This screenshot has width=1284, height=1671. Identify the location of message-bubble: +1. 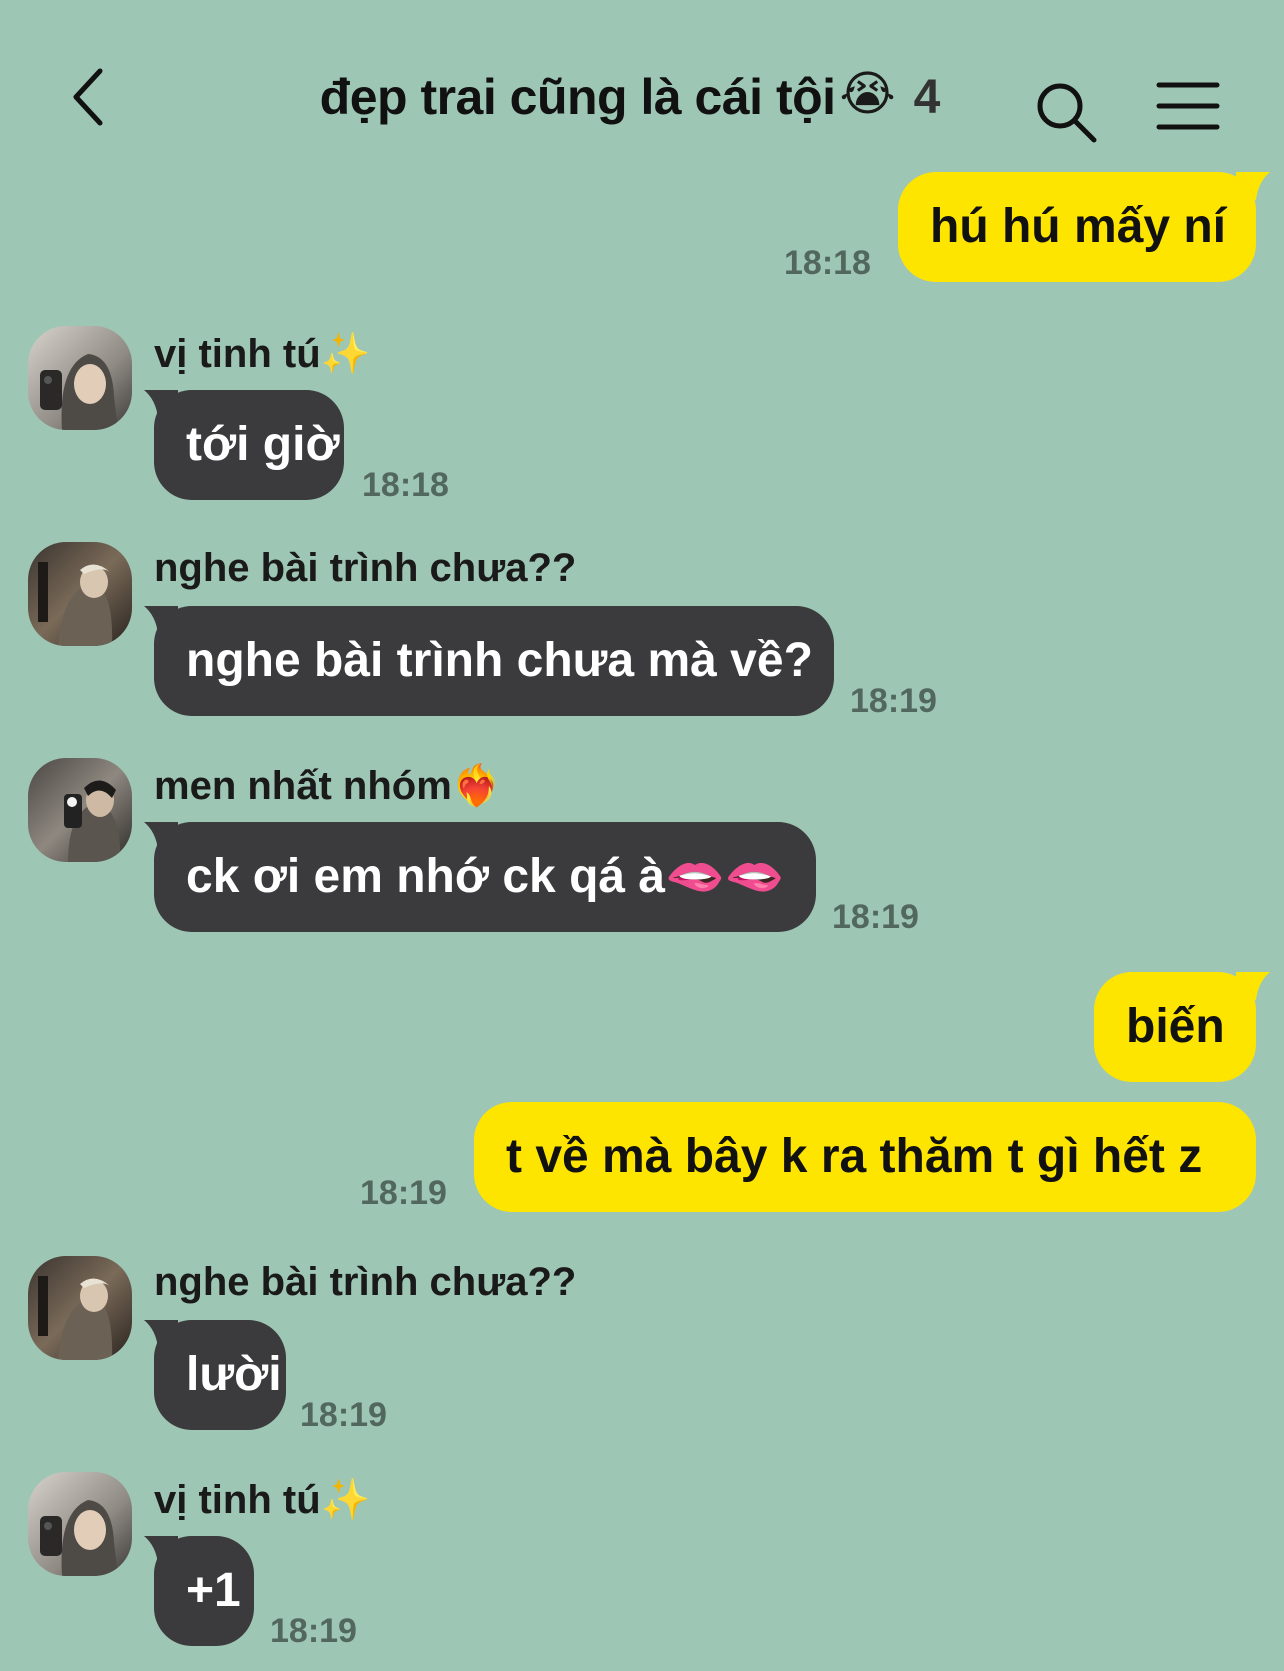
(204, 1591).